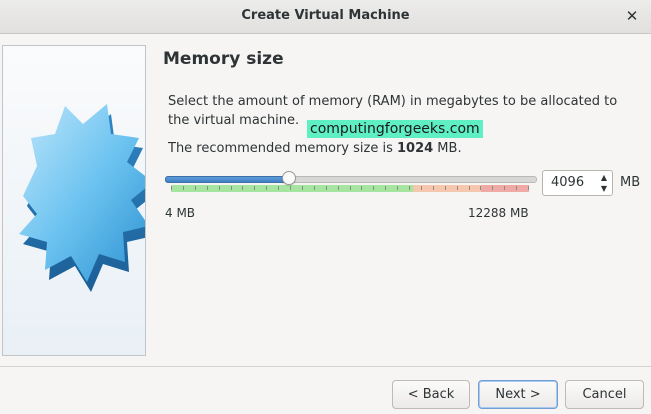  I want to click on window-title: Create Virtual Machine, so click(325, 15).